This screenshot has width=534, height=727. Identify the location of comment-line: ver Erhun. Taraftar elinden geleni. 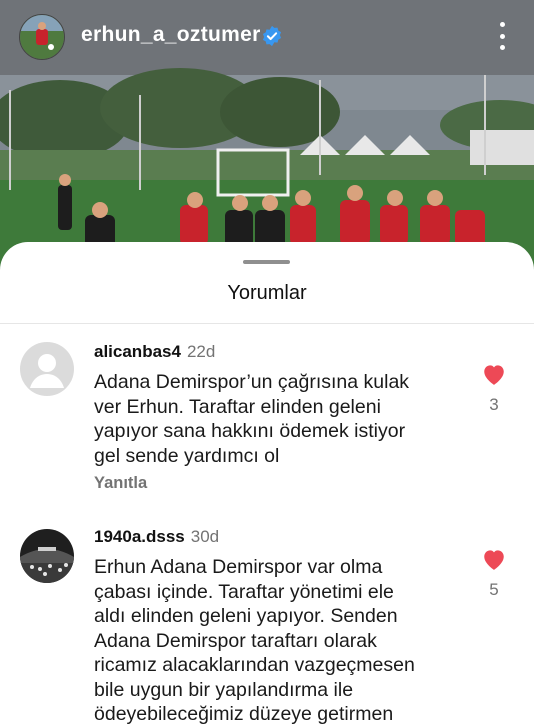
(237, 406).